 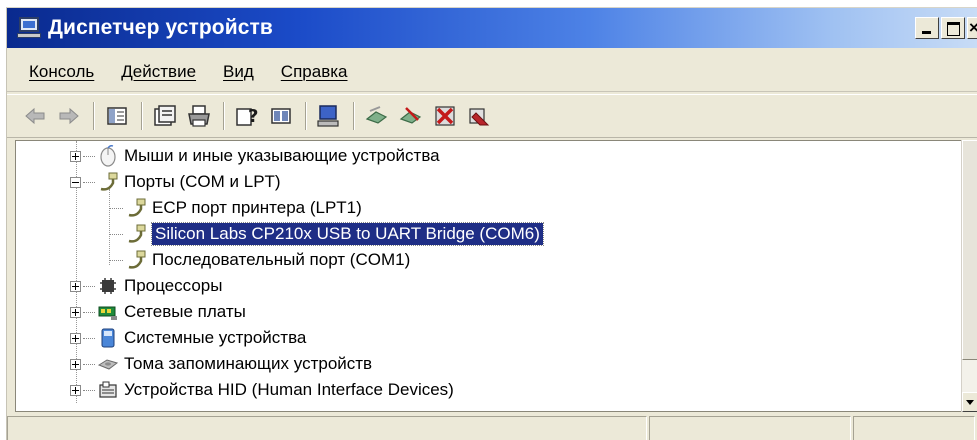 What do you see at coordinates (492, 72) in the screenshot?
I see `menu-bar: Консоль Действие Вид Справка` at bounding box center [492, 72].